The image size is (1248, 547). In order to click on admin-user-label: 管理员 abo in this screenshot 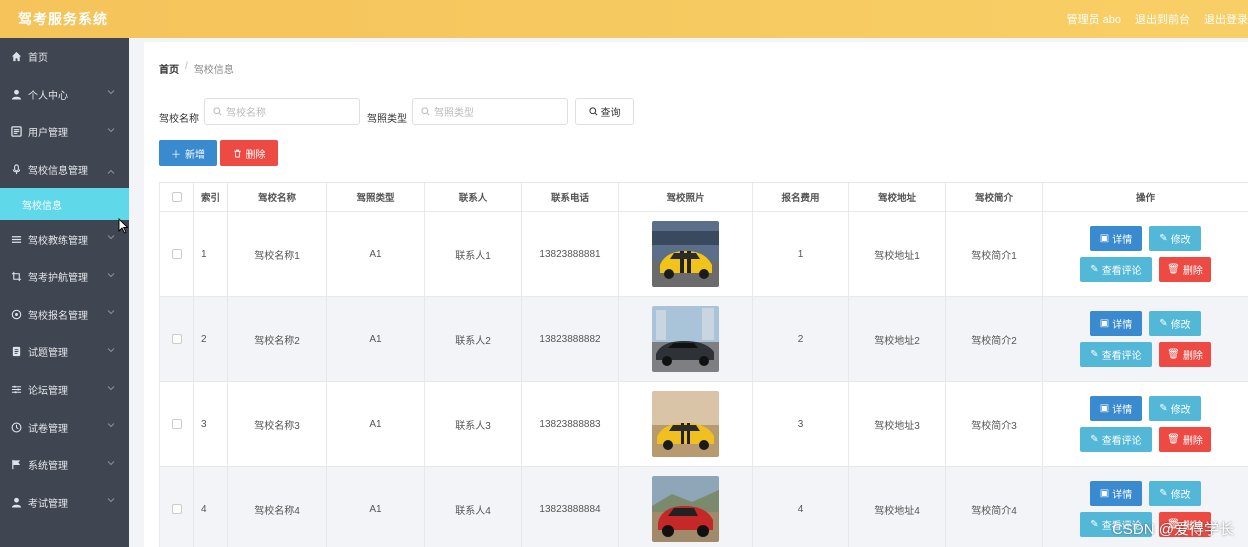, I will do `click(1094, 19)`.